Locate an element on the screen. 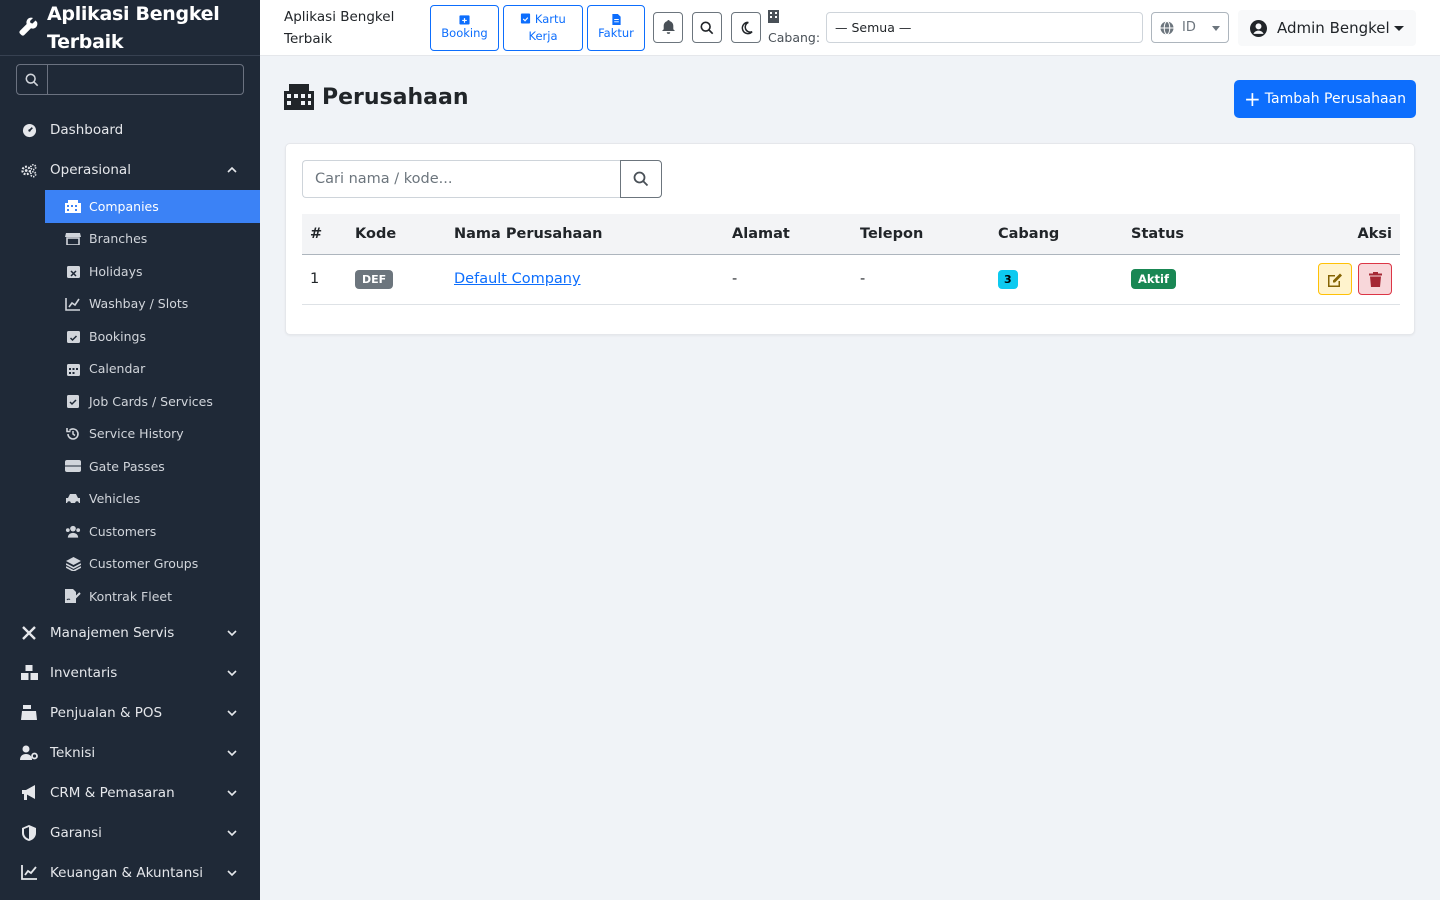  cell-nama: Default Company is located at coordinates (585, 279).